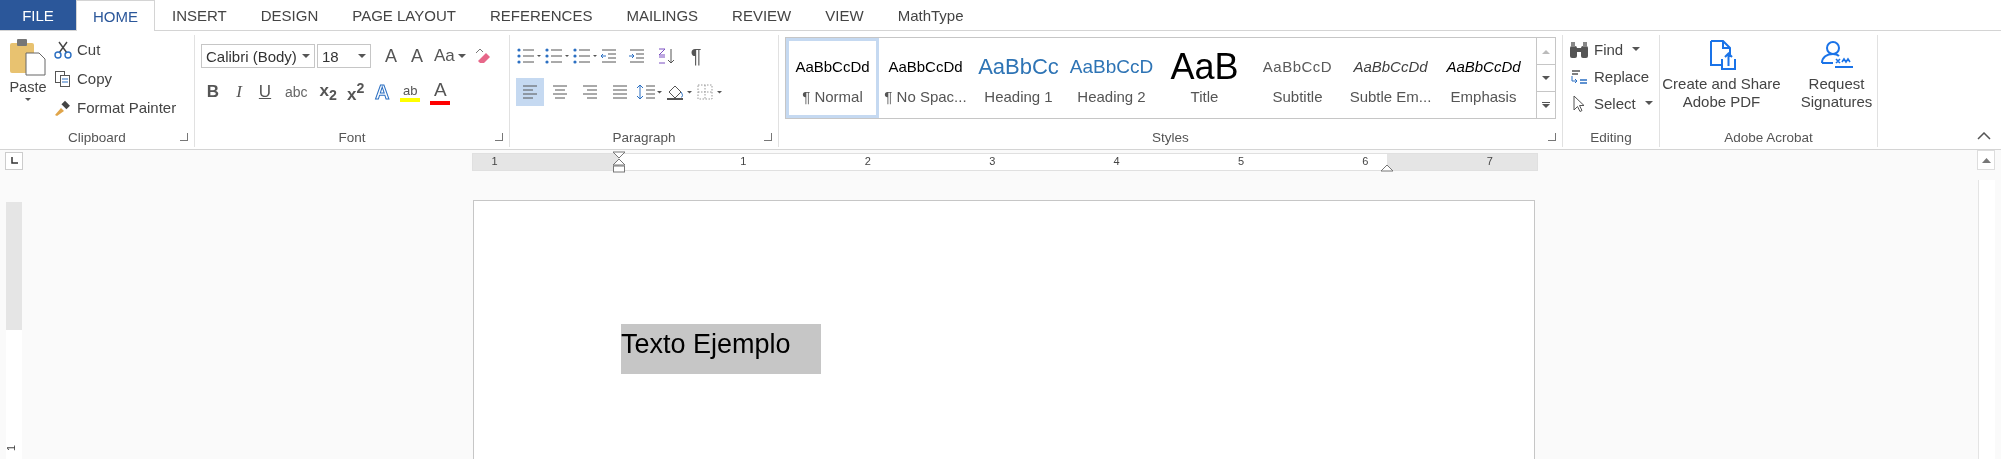 This screenshot has width=2001, height=459. Describe the element at coordinates (115, 15) in the screenshot. I see `ribbon-tab: HOME` at that location.